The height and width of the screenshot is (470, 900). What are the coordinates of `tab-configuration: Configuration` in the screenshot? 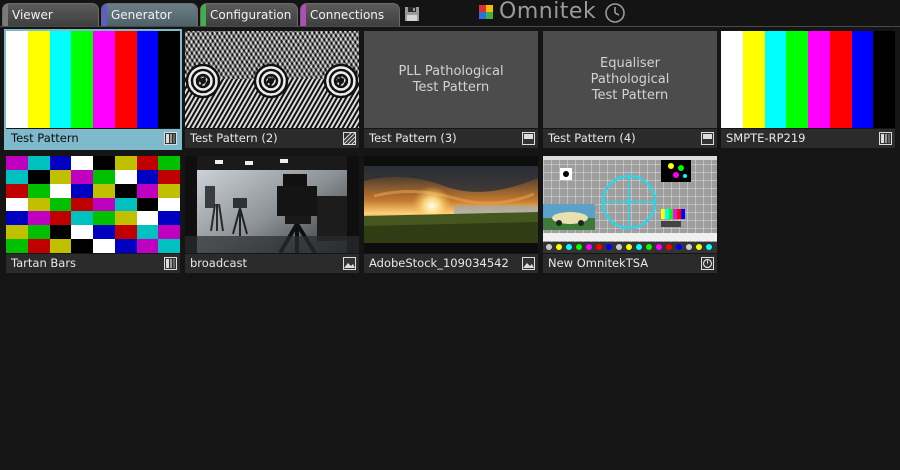 It's located at (249, 14).